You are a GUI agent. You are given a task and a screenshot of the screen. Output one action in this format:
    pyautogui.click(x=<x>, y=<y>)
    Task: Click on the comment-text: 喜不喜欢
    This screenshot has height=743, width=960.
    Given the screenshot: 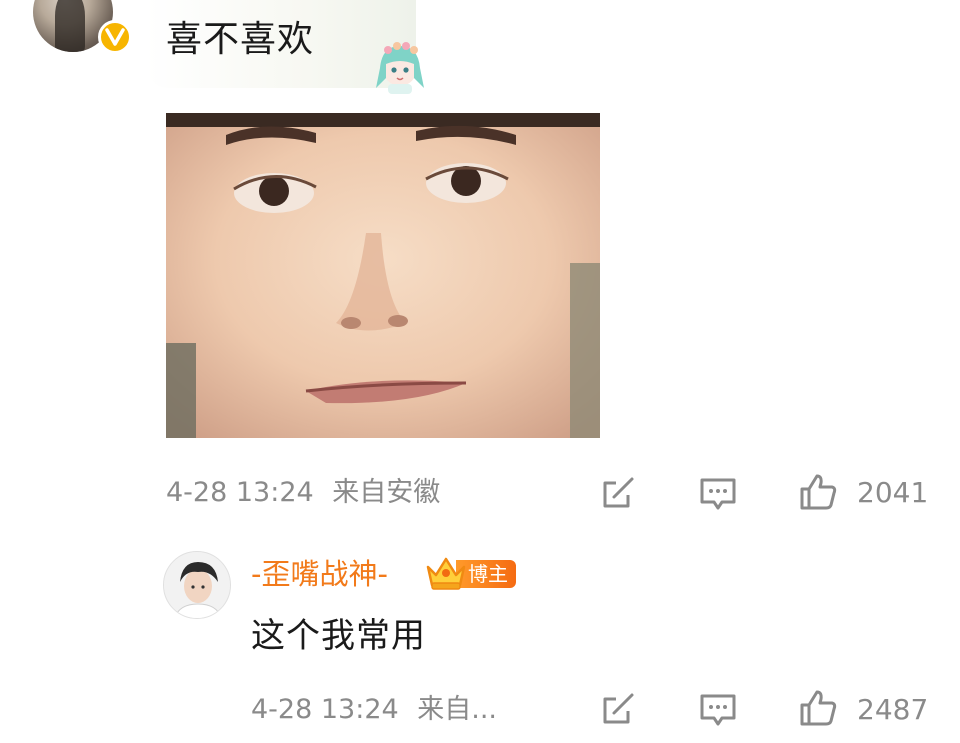 What is the action you would take?
    pyautogui.click(x=240, y=39)
    